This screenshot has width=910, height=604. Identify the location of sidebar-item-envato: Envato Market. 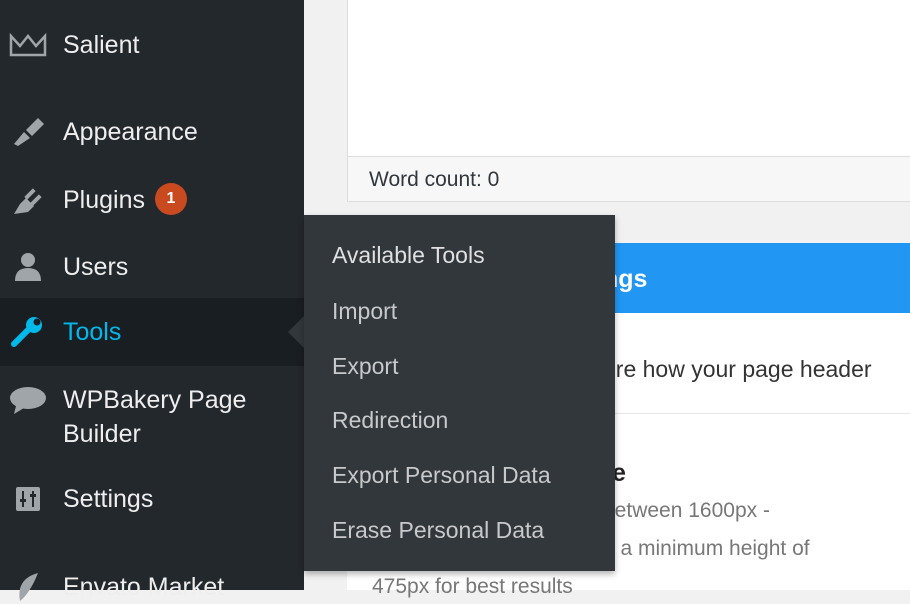
(152, 587).